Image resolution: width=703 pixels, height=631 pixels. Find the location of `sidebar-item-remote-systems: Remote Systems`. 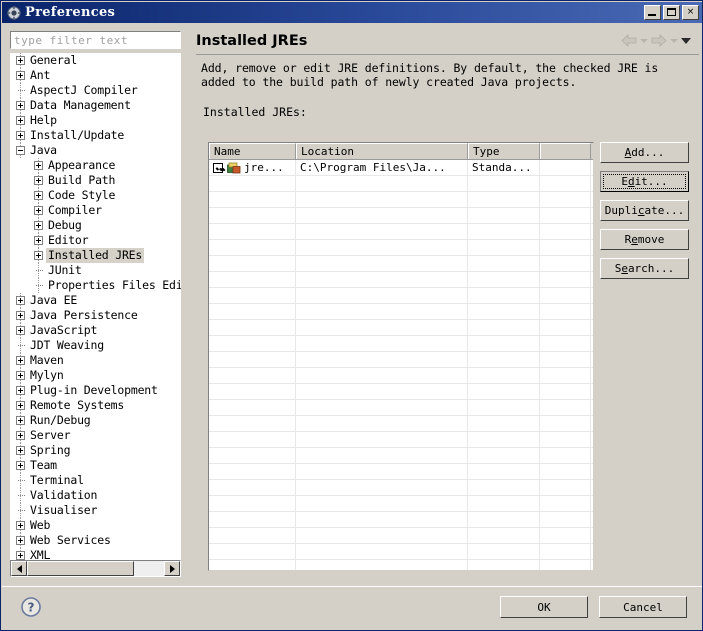

sidebar-item-remote-systems: Remote Systems is located at coordinates (95, 405).